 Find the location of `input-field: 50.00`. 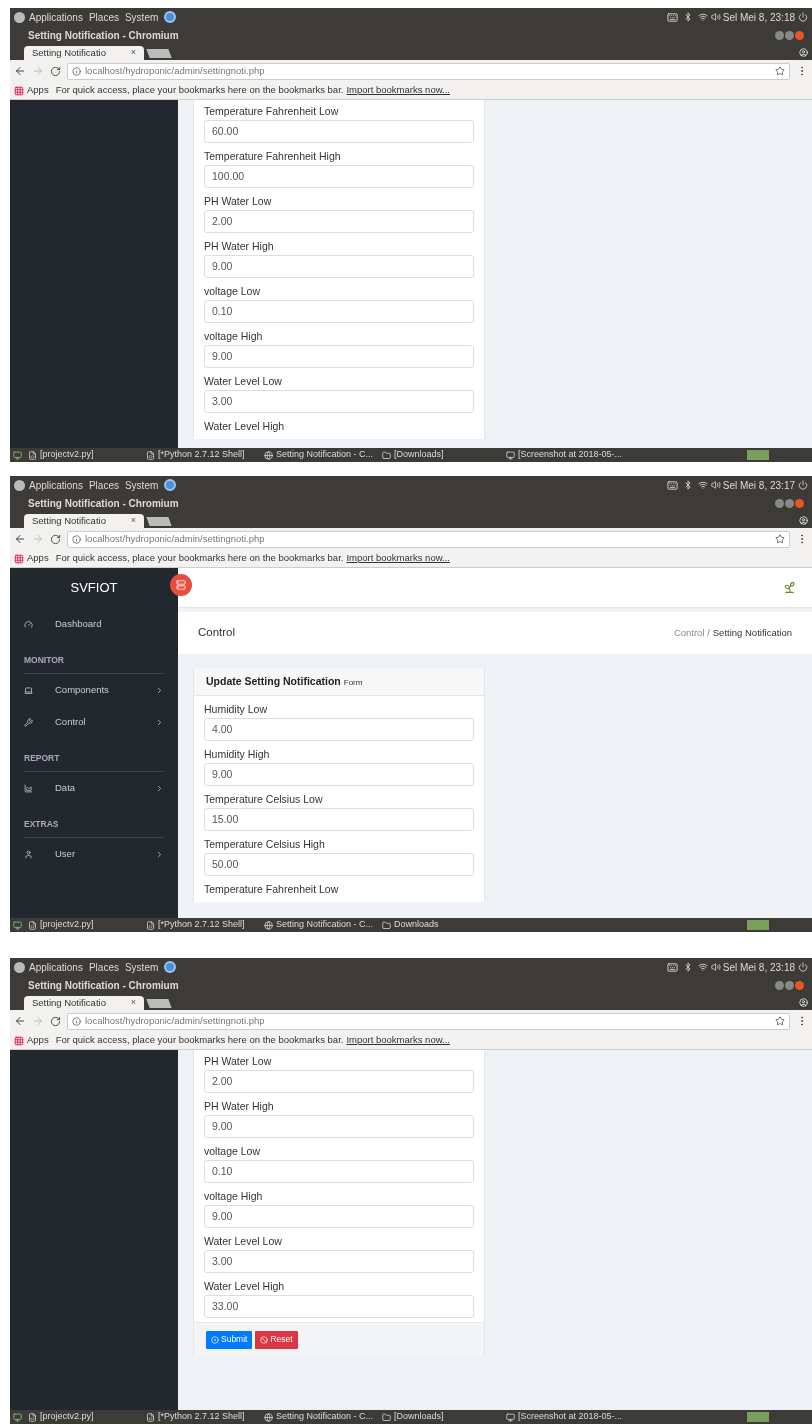

input-field: 50.00 is located at coordinates (339, 864).